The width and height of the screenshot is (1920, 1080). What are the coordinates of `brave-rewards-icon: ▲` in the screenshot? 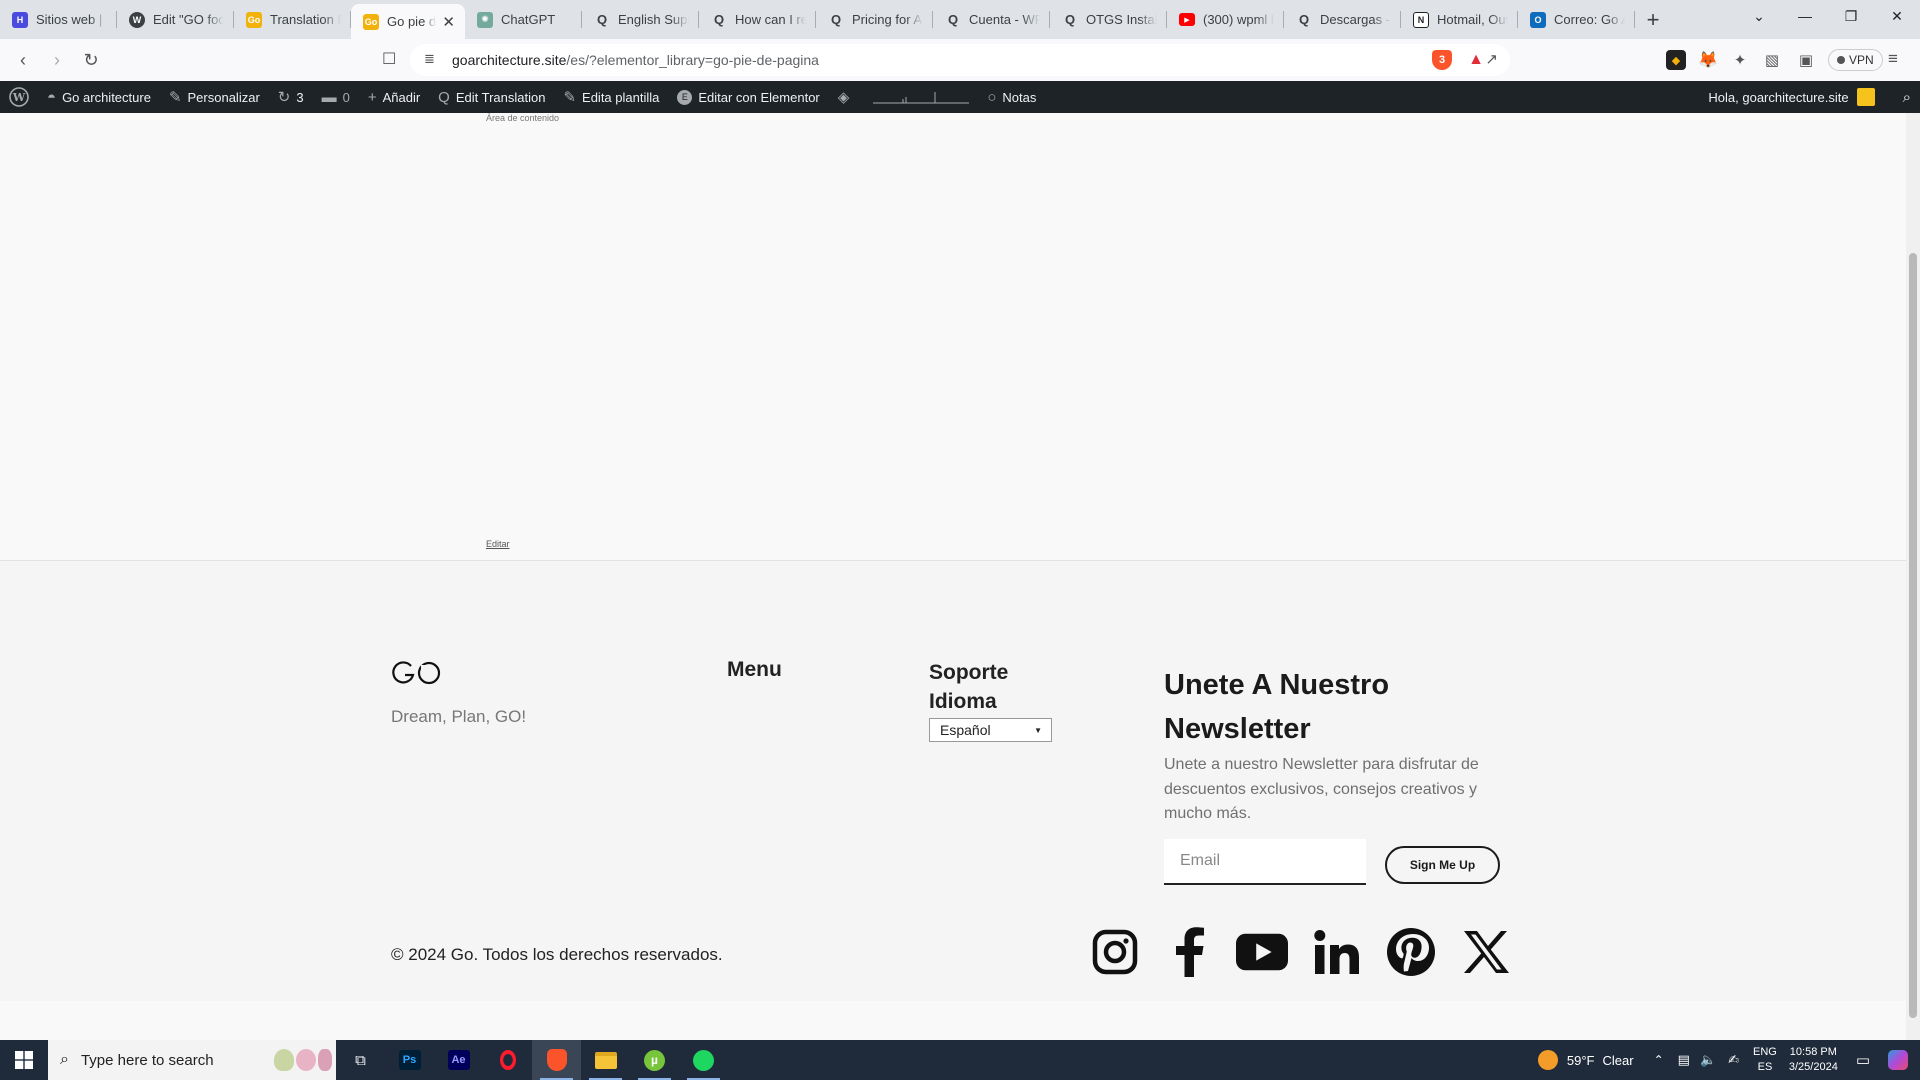 It's located at (1476, 60).